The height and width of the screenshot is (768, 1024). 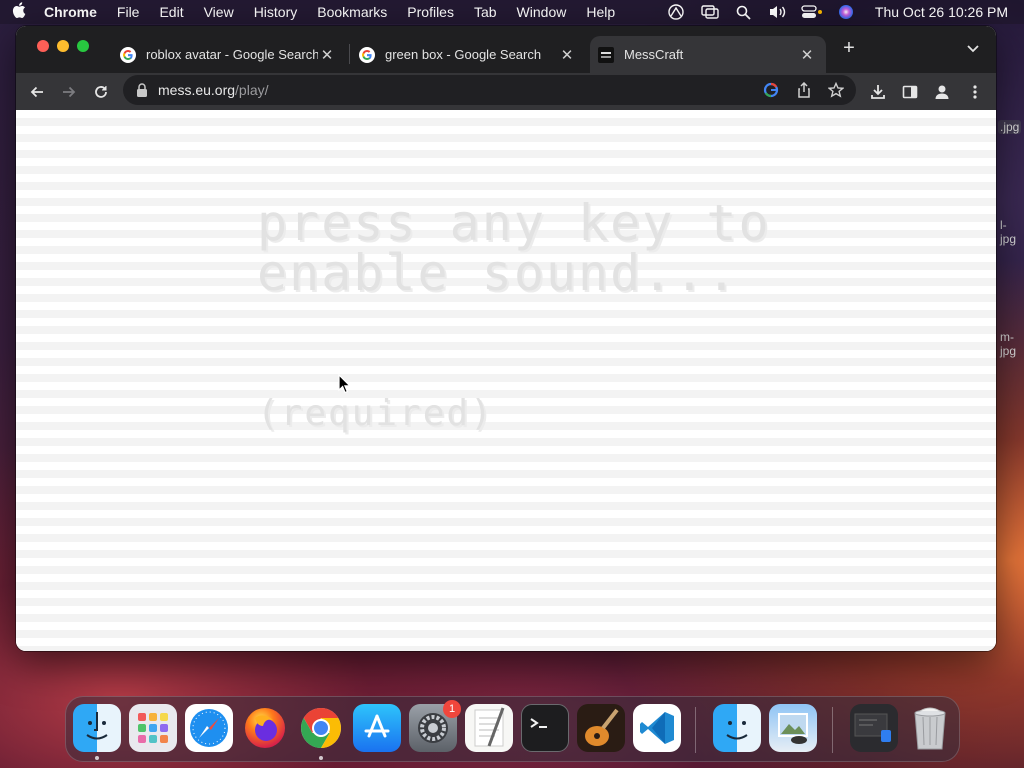 I want to click on tab-roblox-avatar: roblox avatar - Google Search ✕, so click(x=229, y=54).